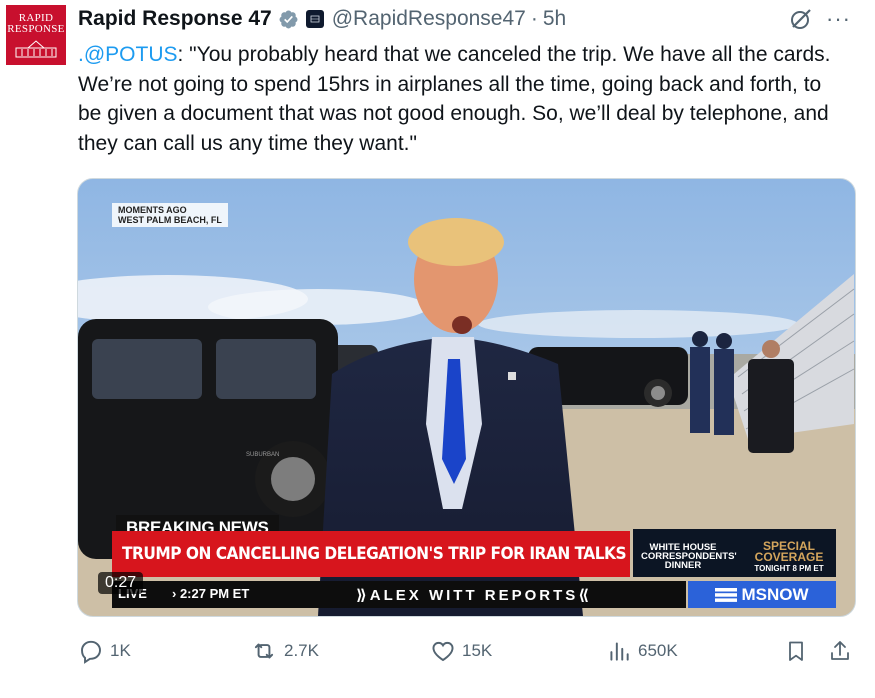 The height and width of the screenshot is (698, 875). I want to click on bookmark-button, so click(799, 651).